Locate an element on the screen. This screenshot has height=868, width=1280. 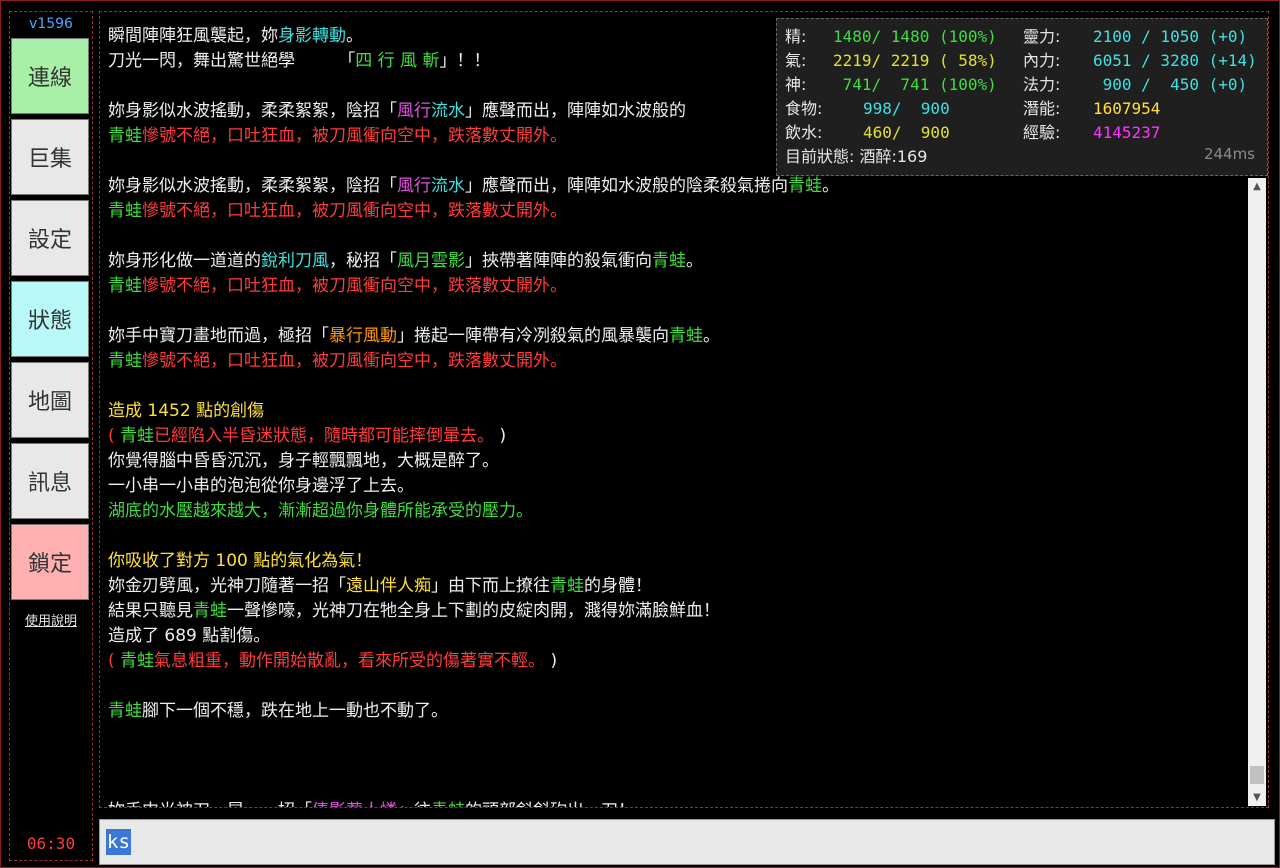
log-line: ( 青蛙已經陷入半昏迷狀態，隨時都可能摔倒暈去。 ) is located at coordinates (675, 436).